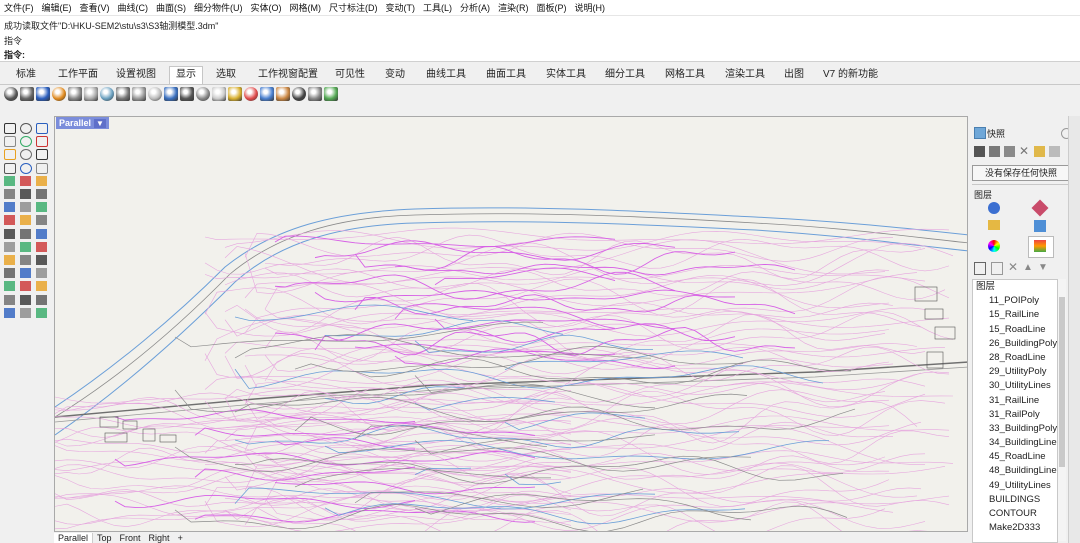 This screenshot has width=1080, height=543. What do you see at coordinates (625, 74) in the screenshot?
I see `tab-11: 细分工具` at bounding box center [625, 74].